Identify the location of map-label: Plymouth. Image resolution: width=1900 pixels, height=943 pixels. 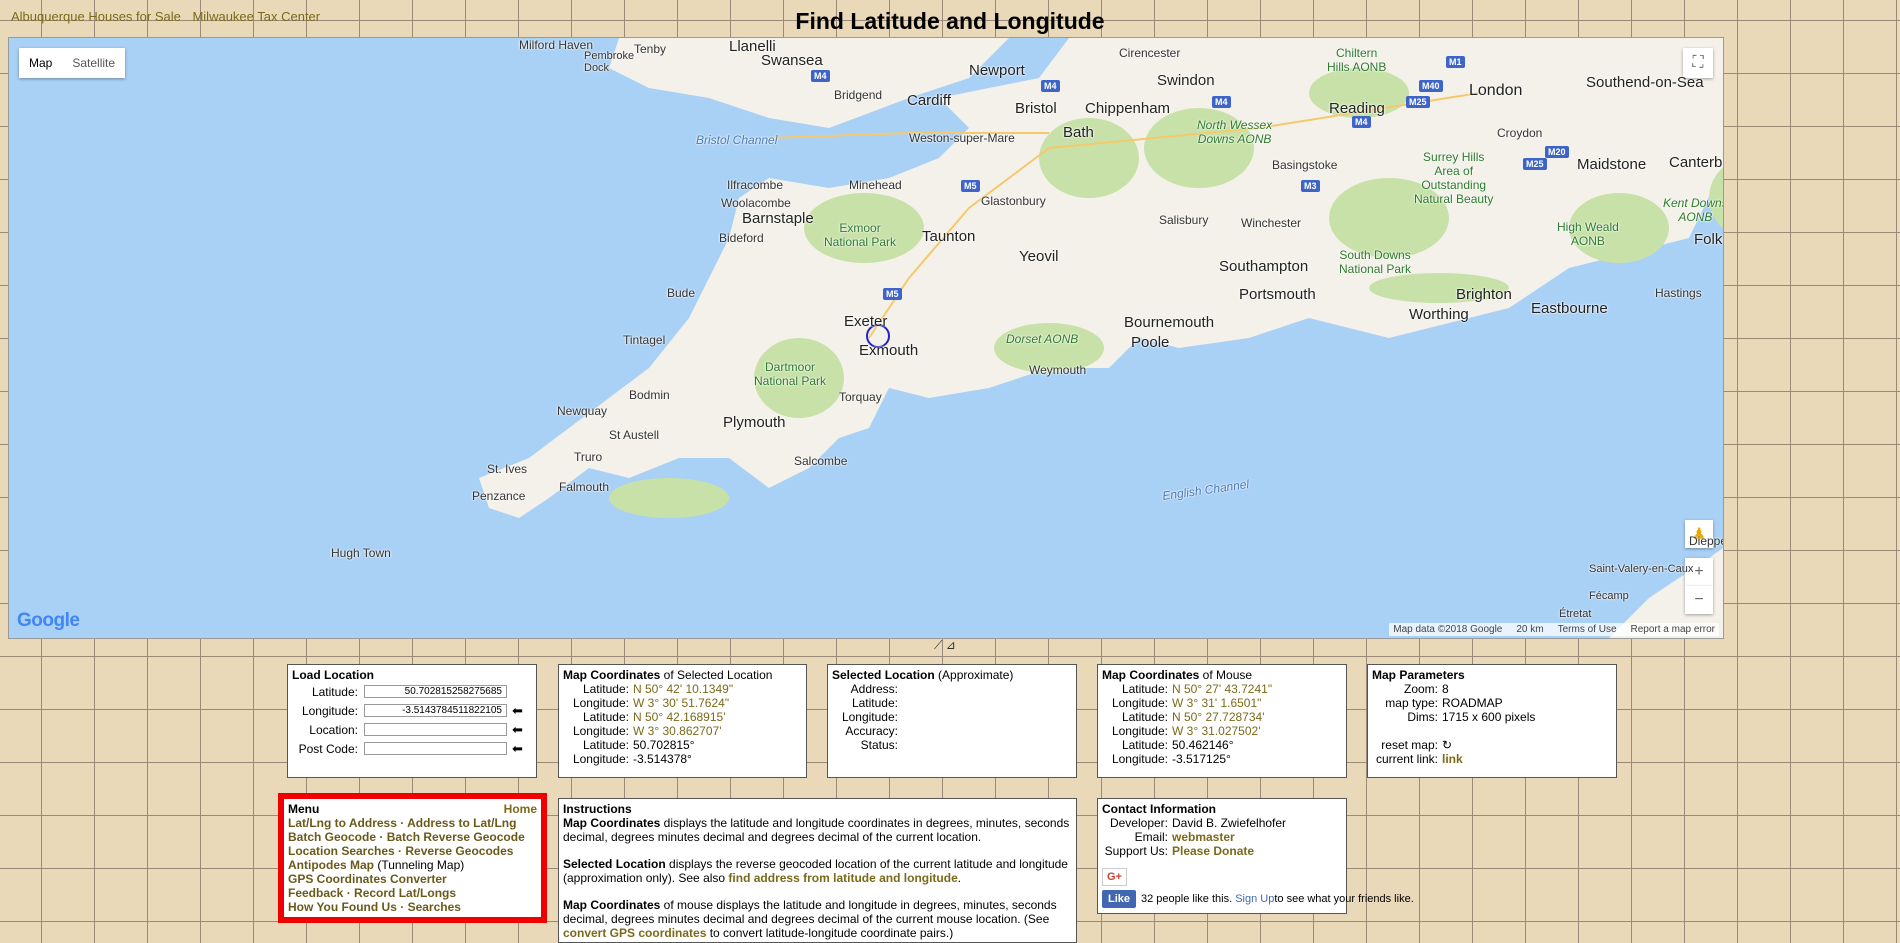
(754, 422).